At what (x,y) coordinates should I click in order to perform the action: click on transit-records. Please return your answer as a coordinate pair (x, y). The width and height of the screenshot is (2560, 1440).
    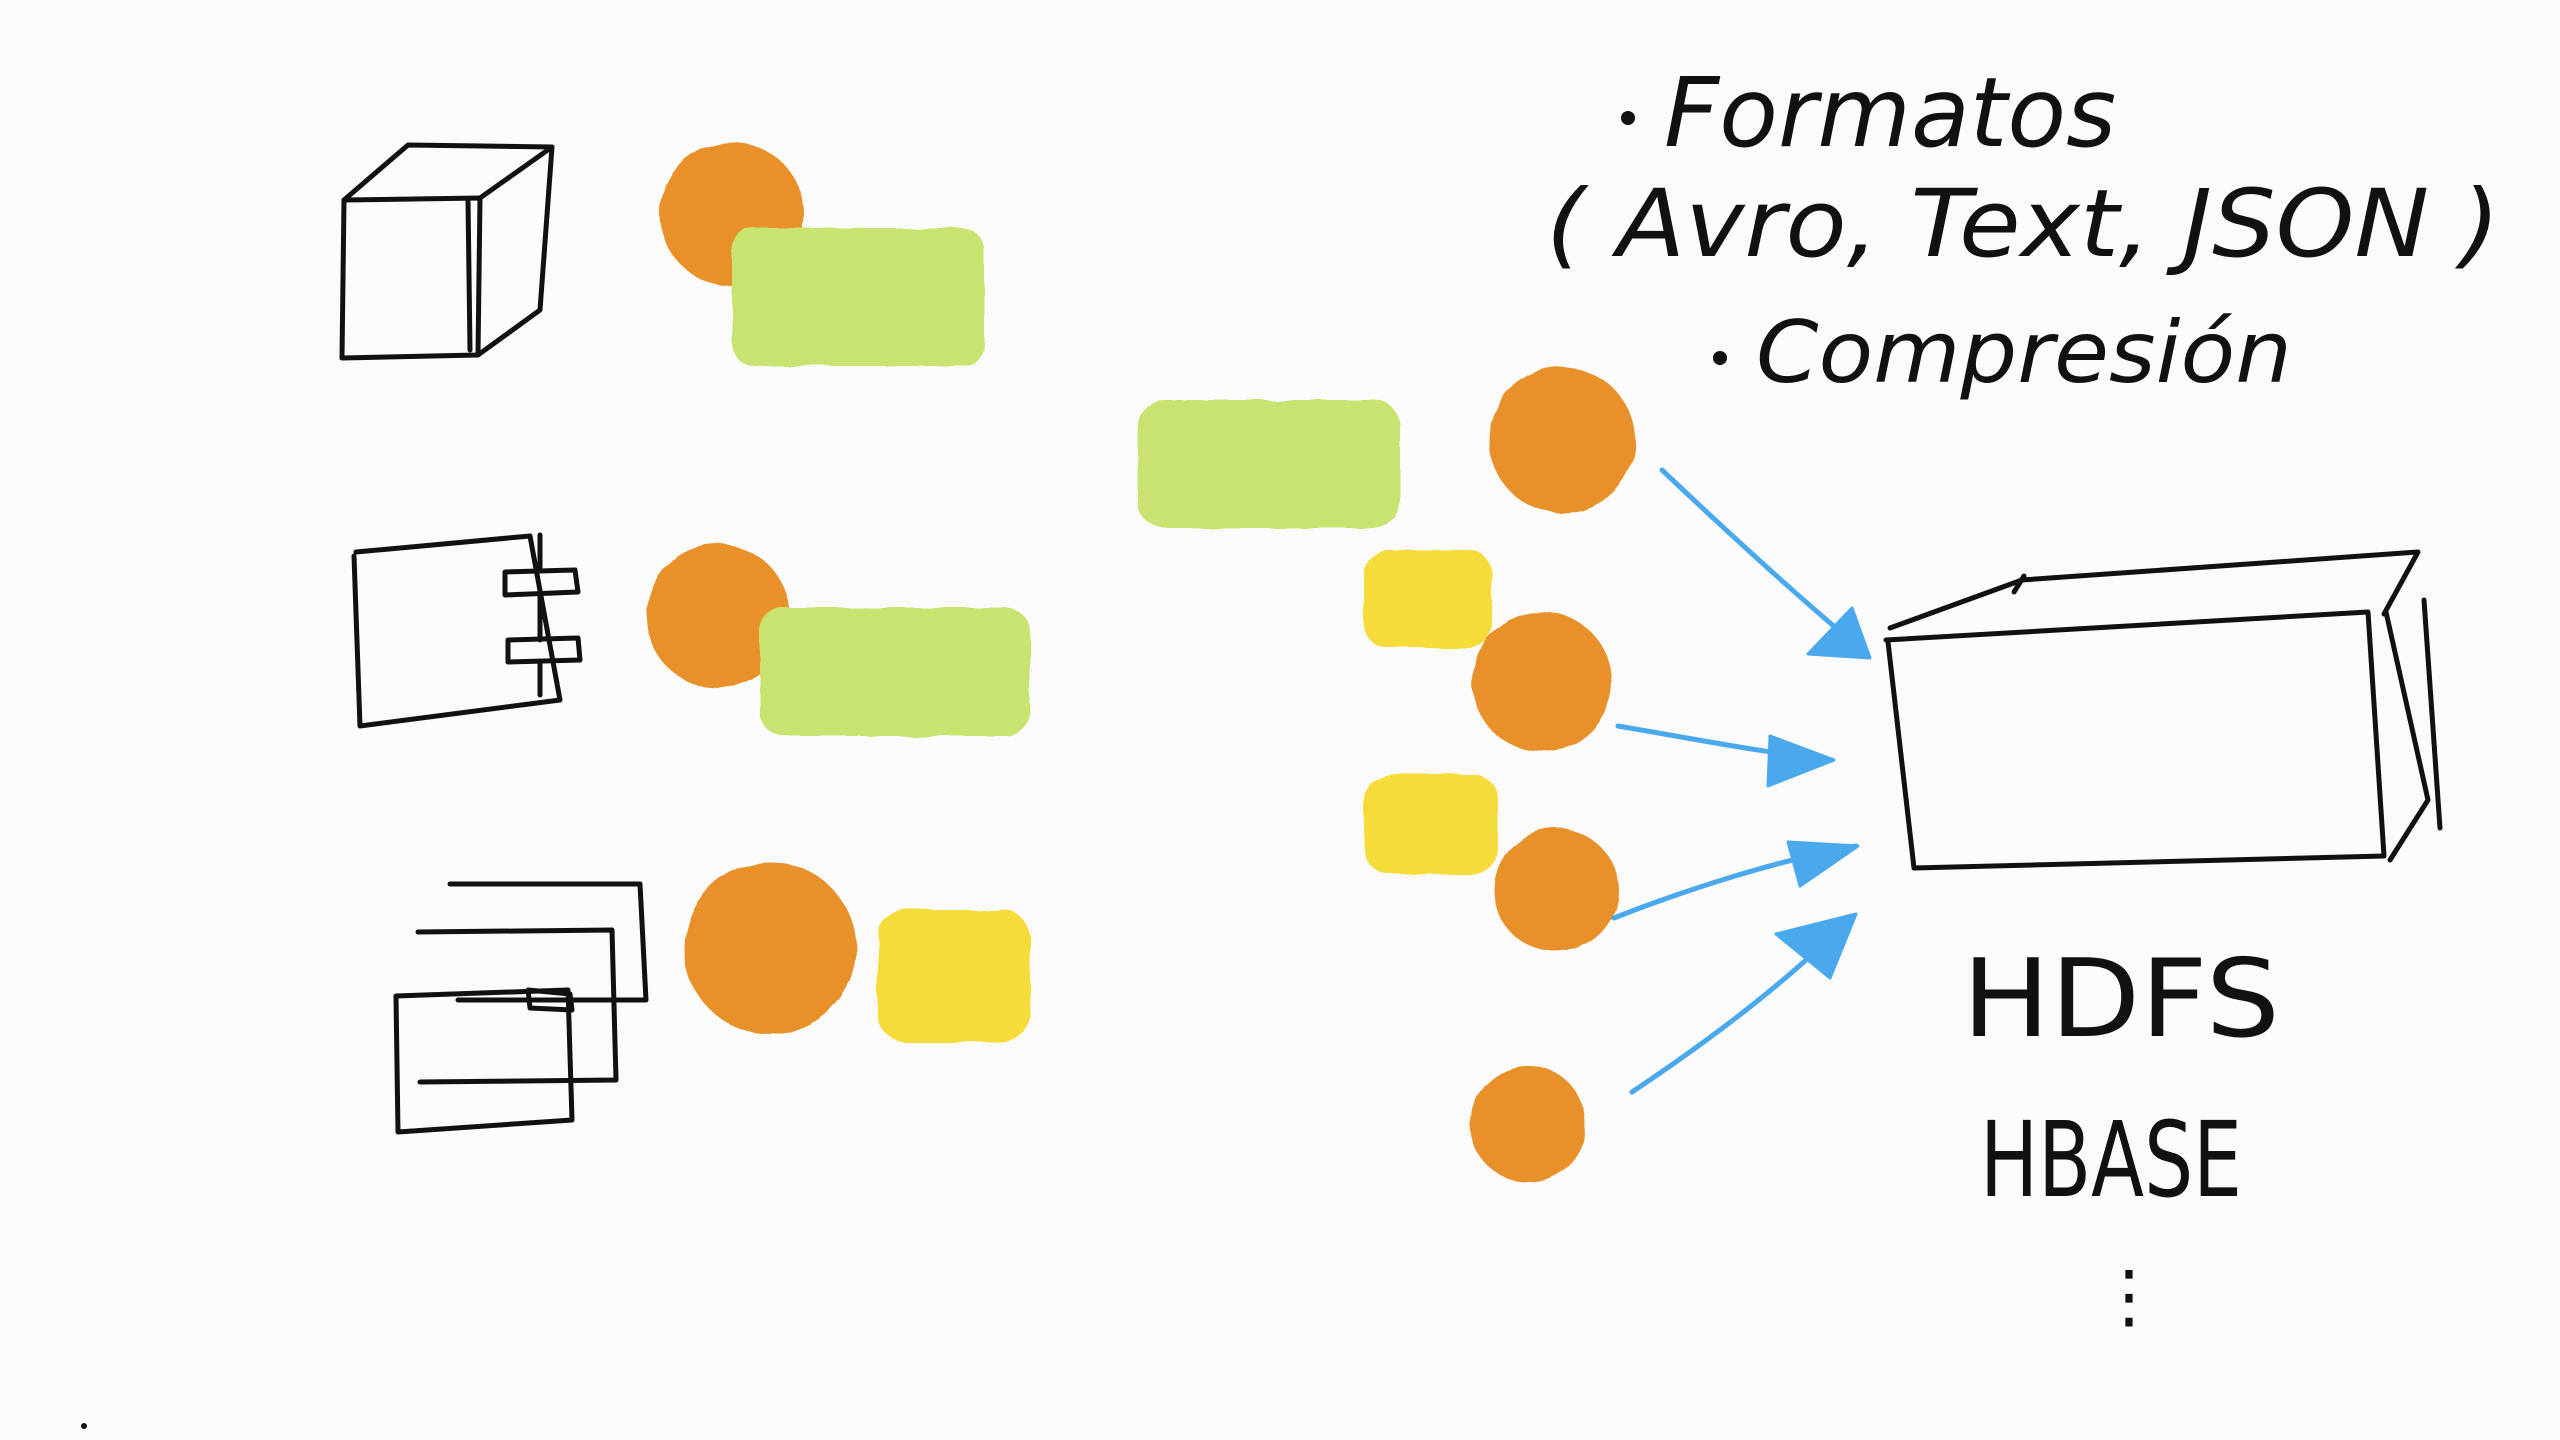
    Looking at the image, I should click on (1386, 774).